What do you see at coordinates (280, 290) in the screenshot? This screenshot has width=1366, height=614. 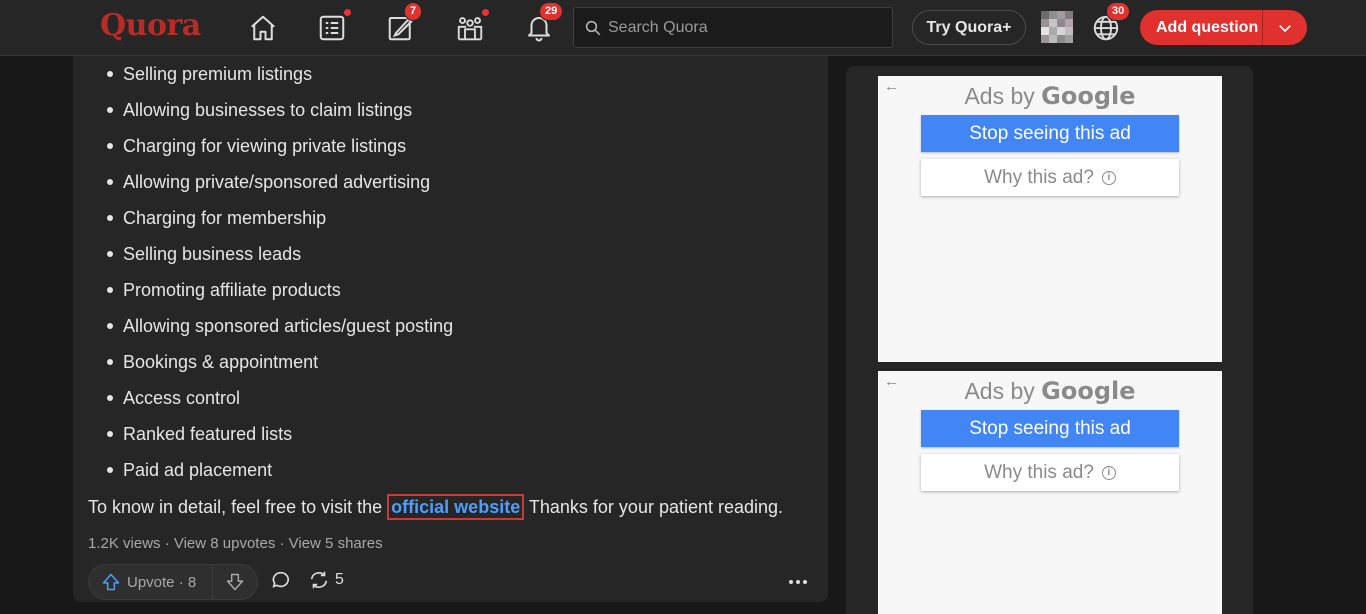 I see `list-item: Promoting affiliate products` at bounding box center [280, 290].